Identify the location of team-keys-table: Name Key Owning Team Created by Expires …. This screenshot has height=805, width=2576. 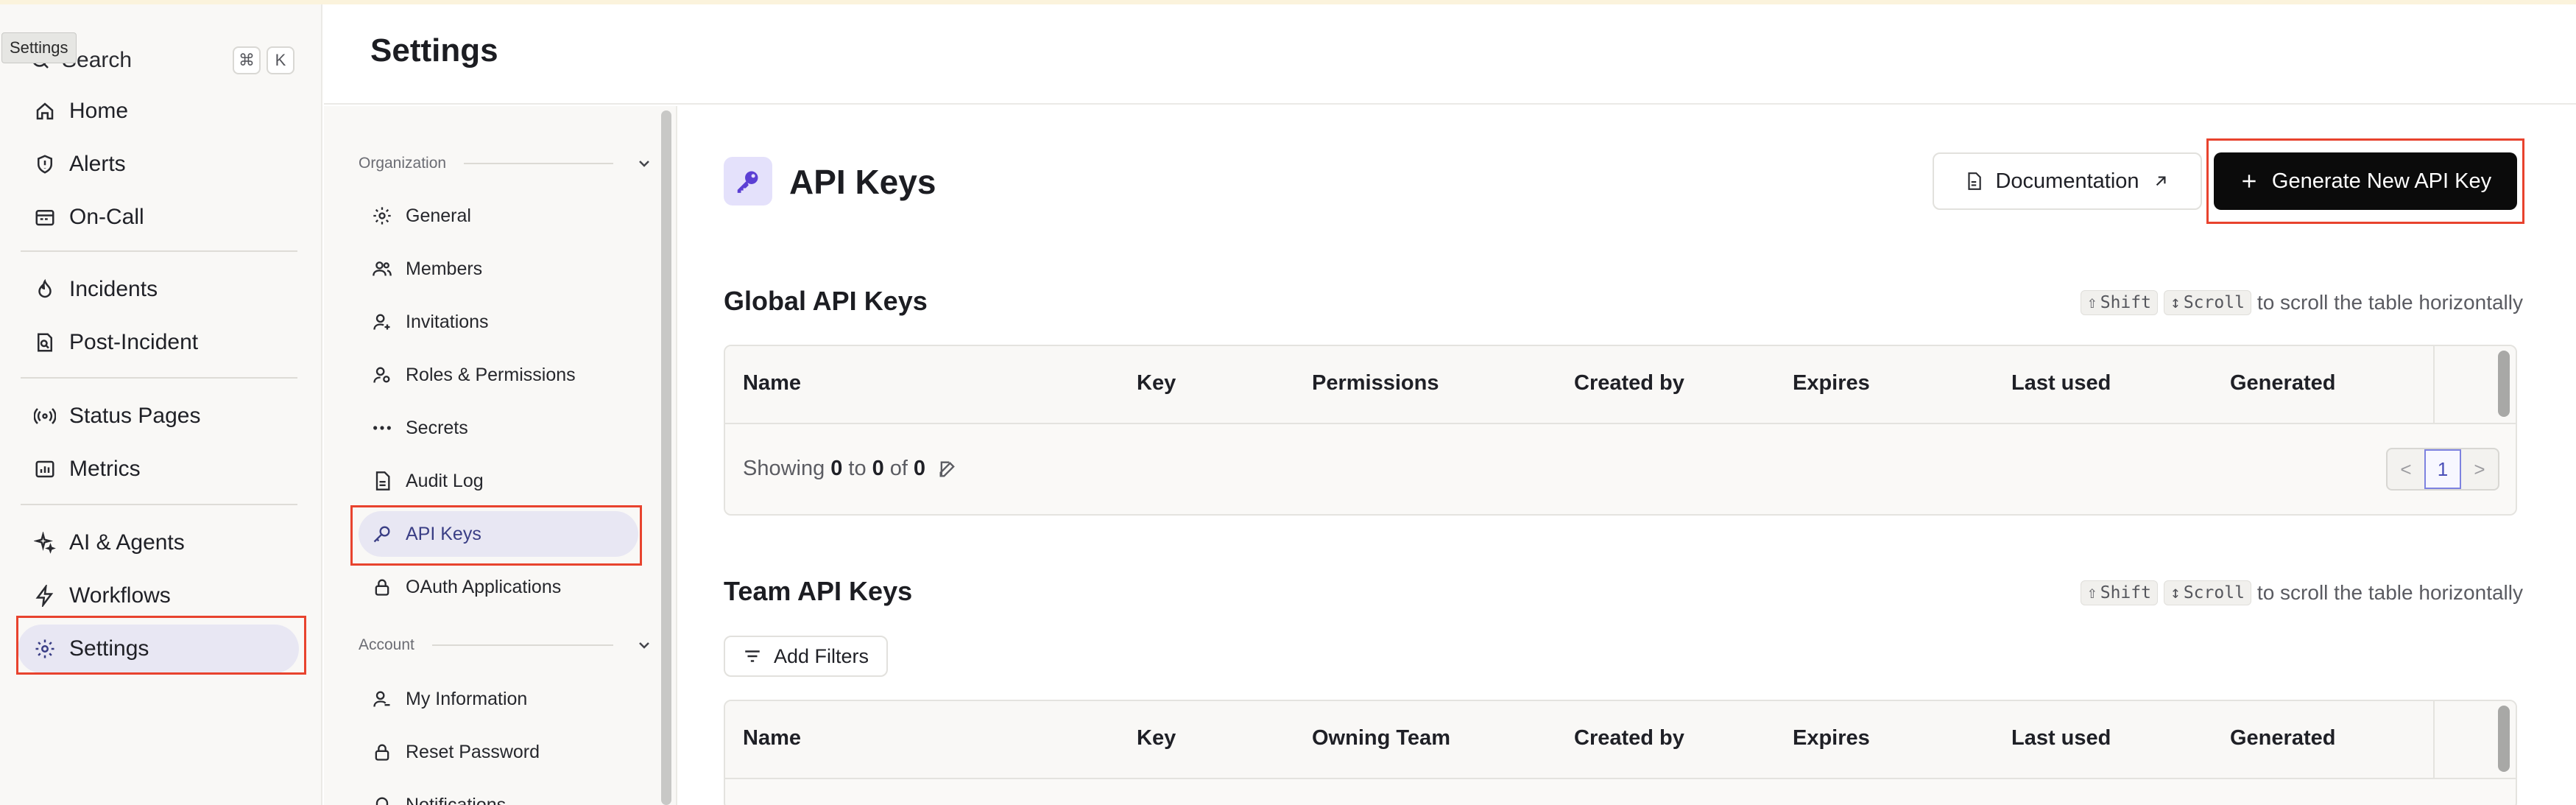
(1620, 752).